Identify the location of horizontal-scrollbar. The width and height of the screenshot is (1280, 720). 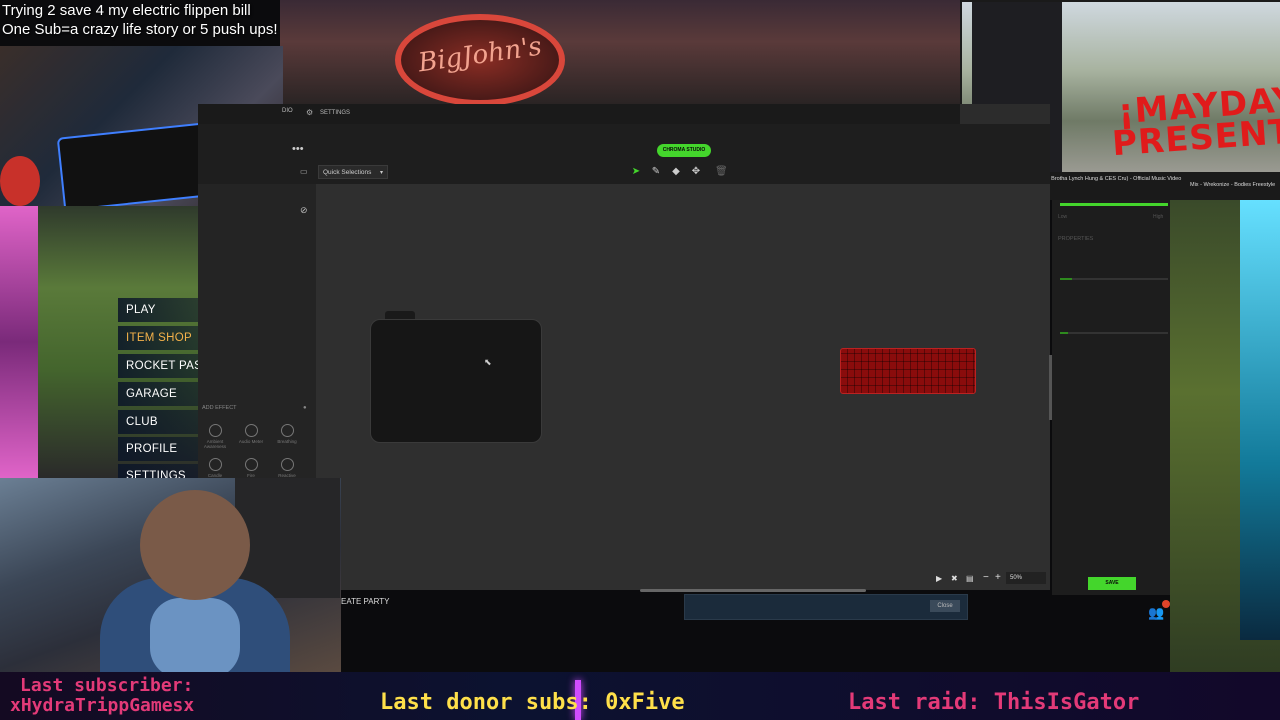
(753, 590).